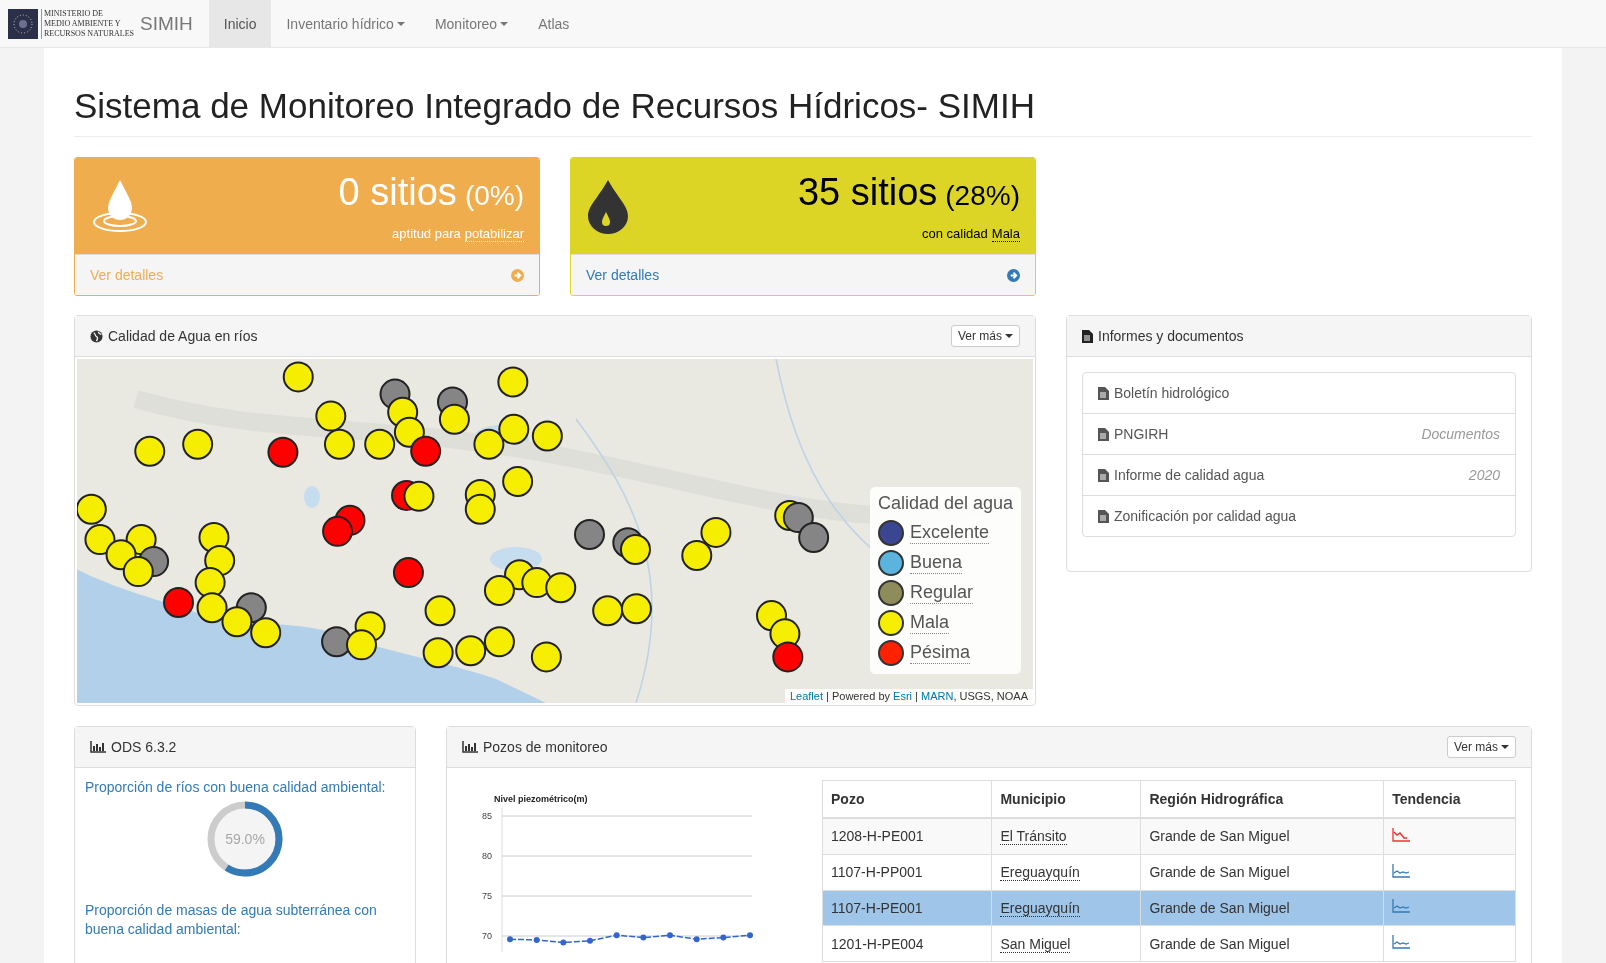 This screenshot has width=1606, height=963. I want to click on table-row: 1201-H-PE004 San Miguel Grande de San Miguel, so click(1169, 943).